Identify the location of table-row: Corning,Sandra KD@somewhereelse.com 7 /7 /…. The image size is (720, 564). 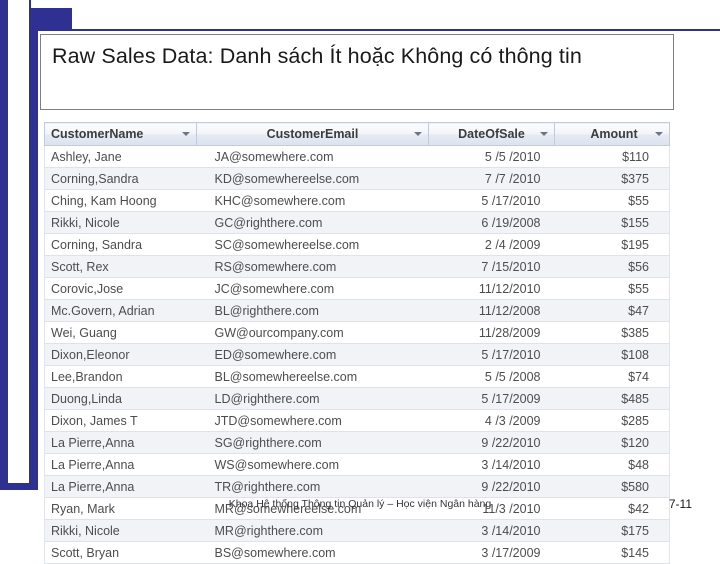
(357, 178).